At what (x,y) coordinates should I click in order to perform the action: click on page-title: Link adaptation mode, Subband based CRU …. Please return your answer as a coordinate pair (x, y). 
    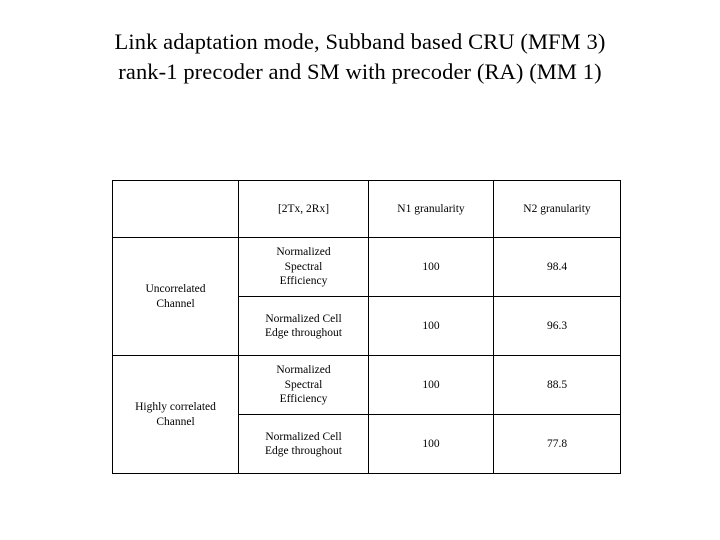
    Looking at the image, I should click on (360, 57).